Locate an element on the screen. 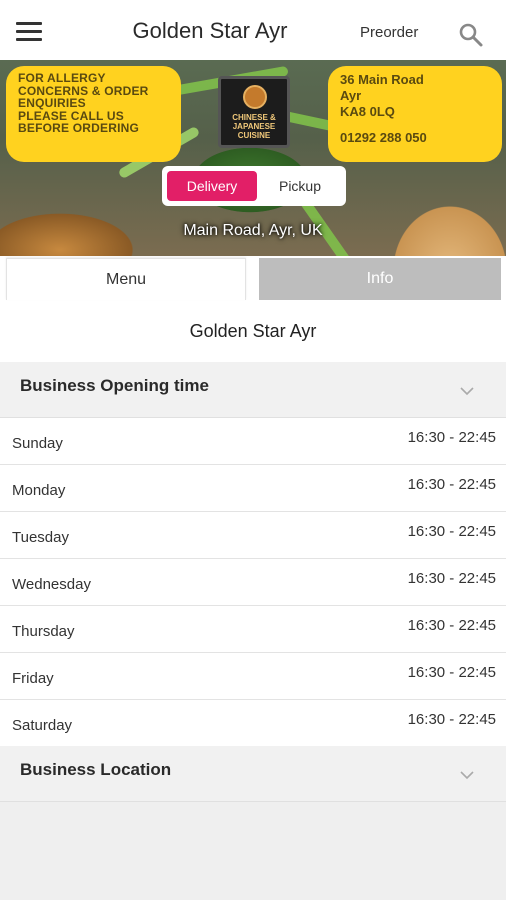 The height and width of the screenshot is (900, 506). allergy-line: BEFORE ORDERING is located at coordinates (79, 128).